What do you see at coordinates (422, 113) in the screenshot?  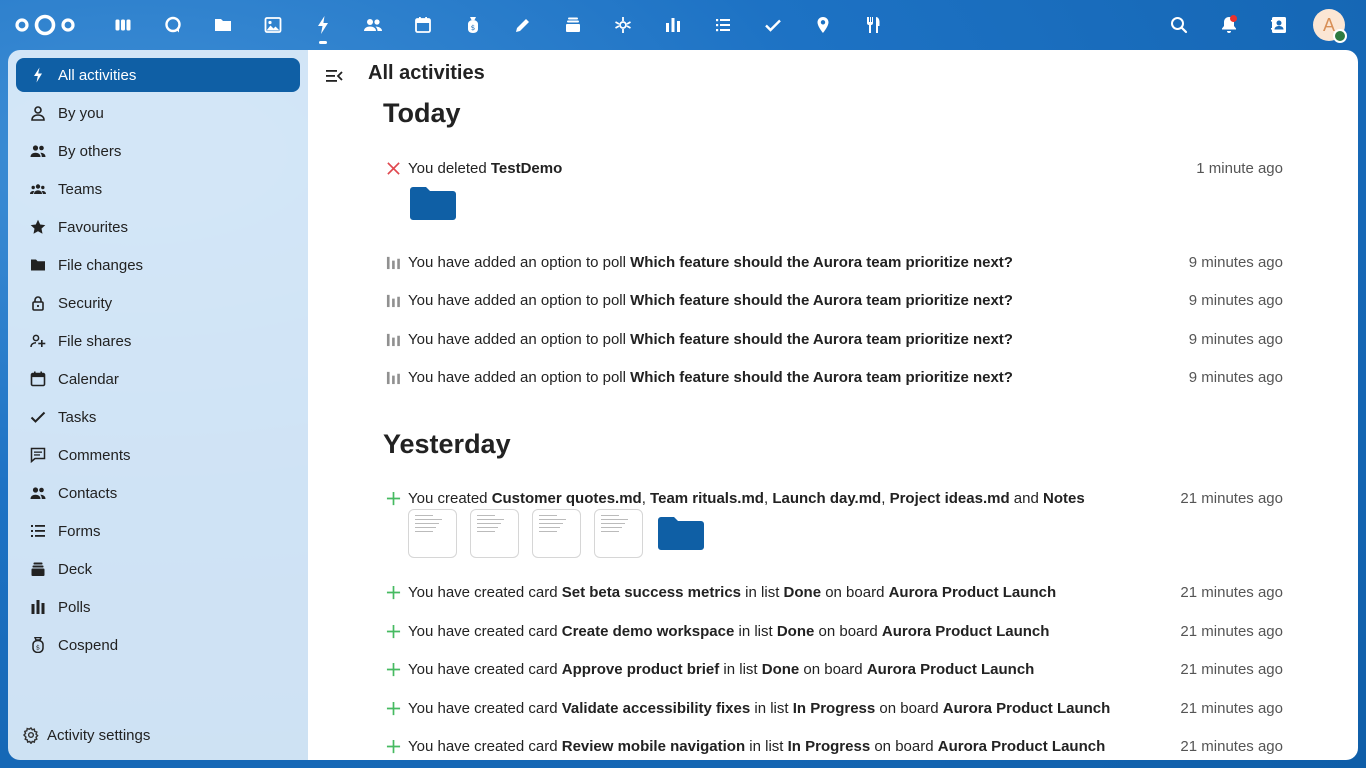 I see `section-title-today: Today` at bounding box center [422, 113].